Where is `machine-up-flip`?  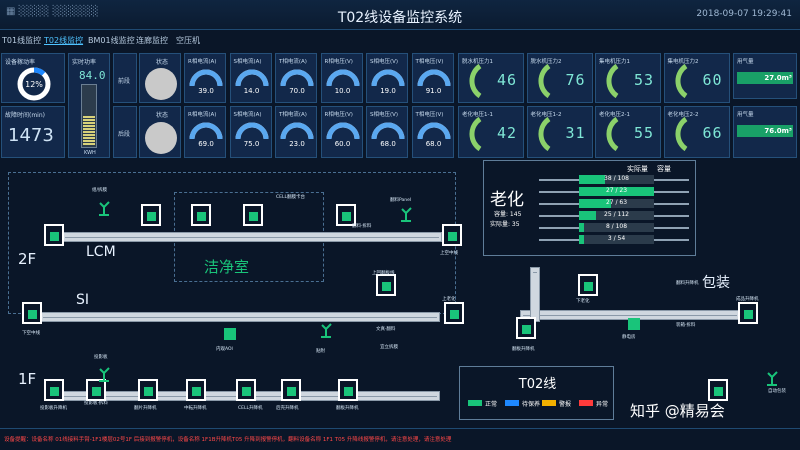
machine-up-flip is located at coordinates (386, 285).